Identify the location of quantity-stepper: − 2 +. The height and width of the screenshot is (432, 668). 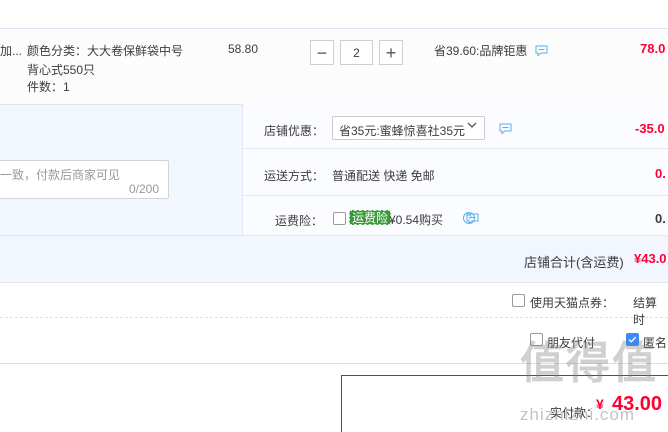
(356, 52).